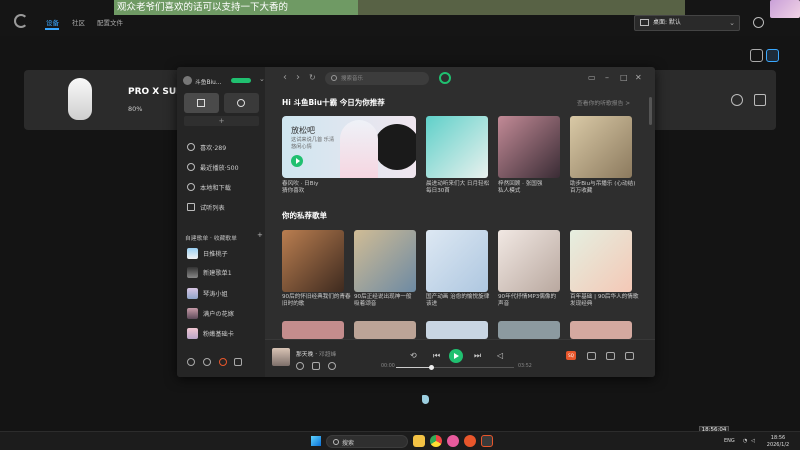  Describe the element at coordinates (436, 356) in the screenshot. I see `previous-icon: ⏮` at that location.